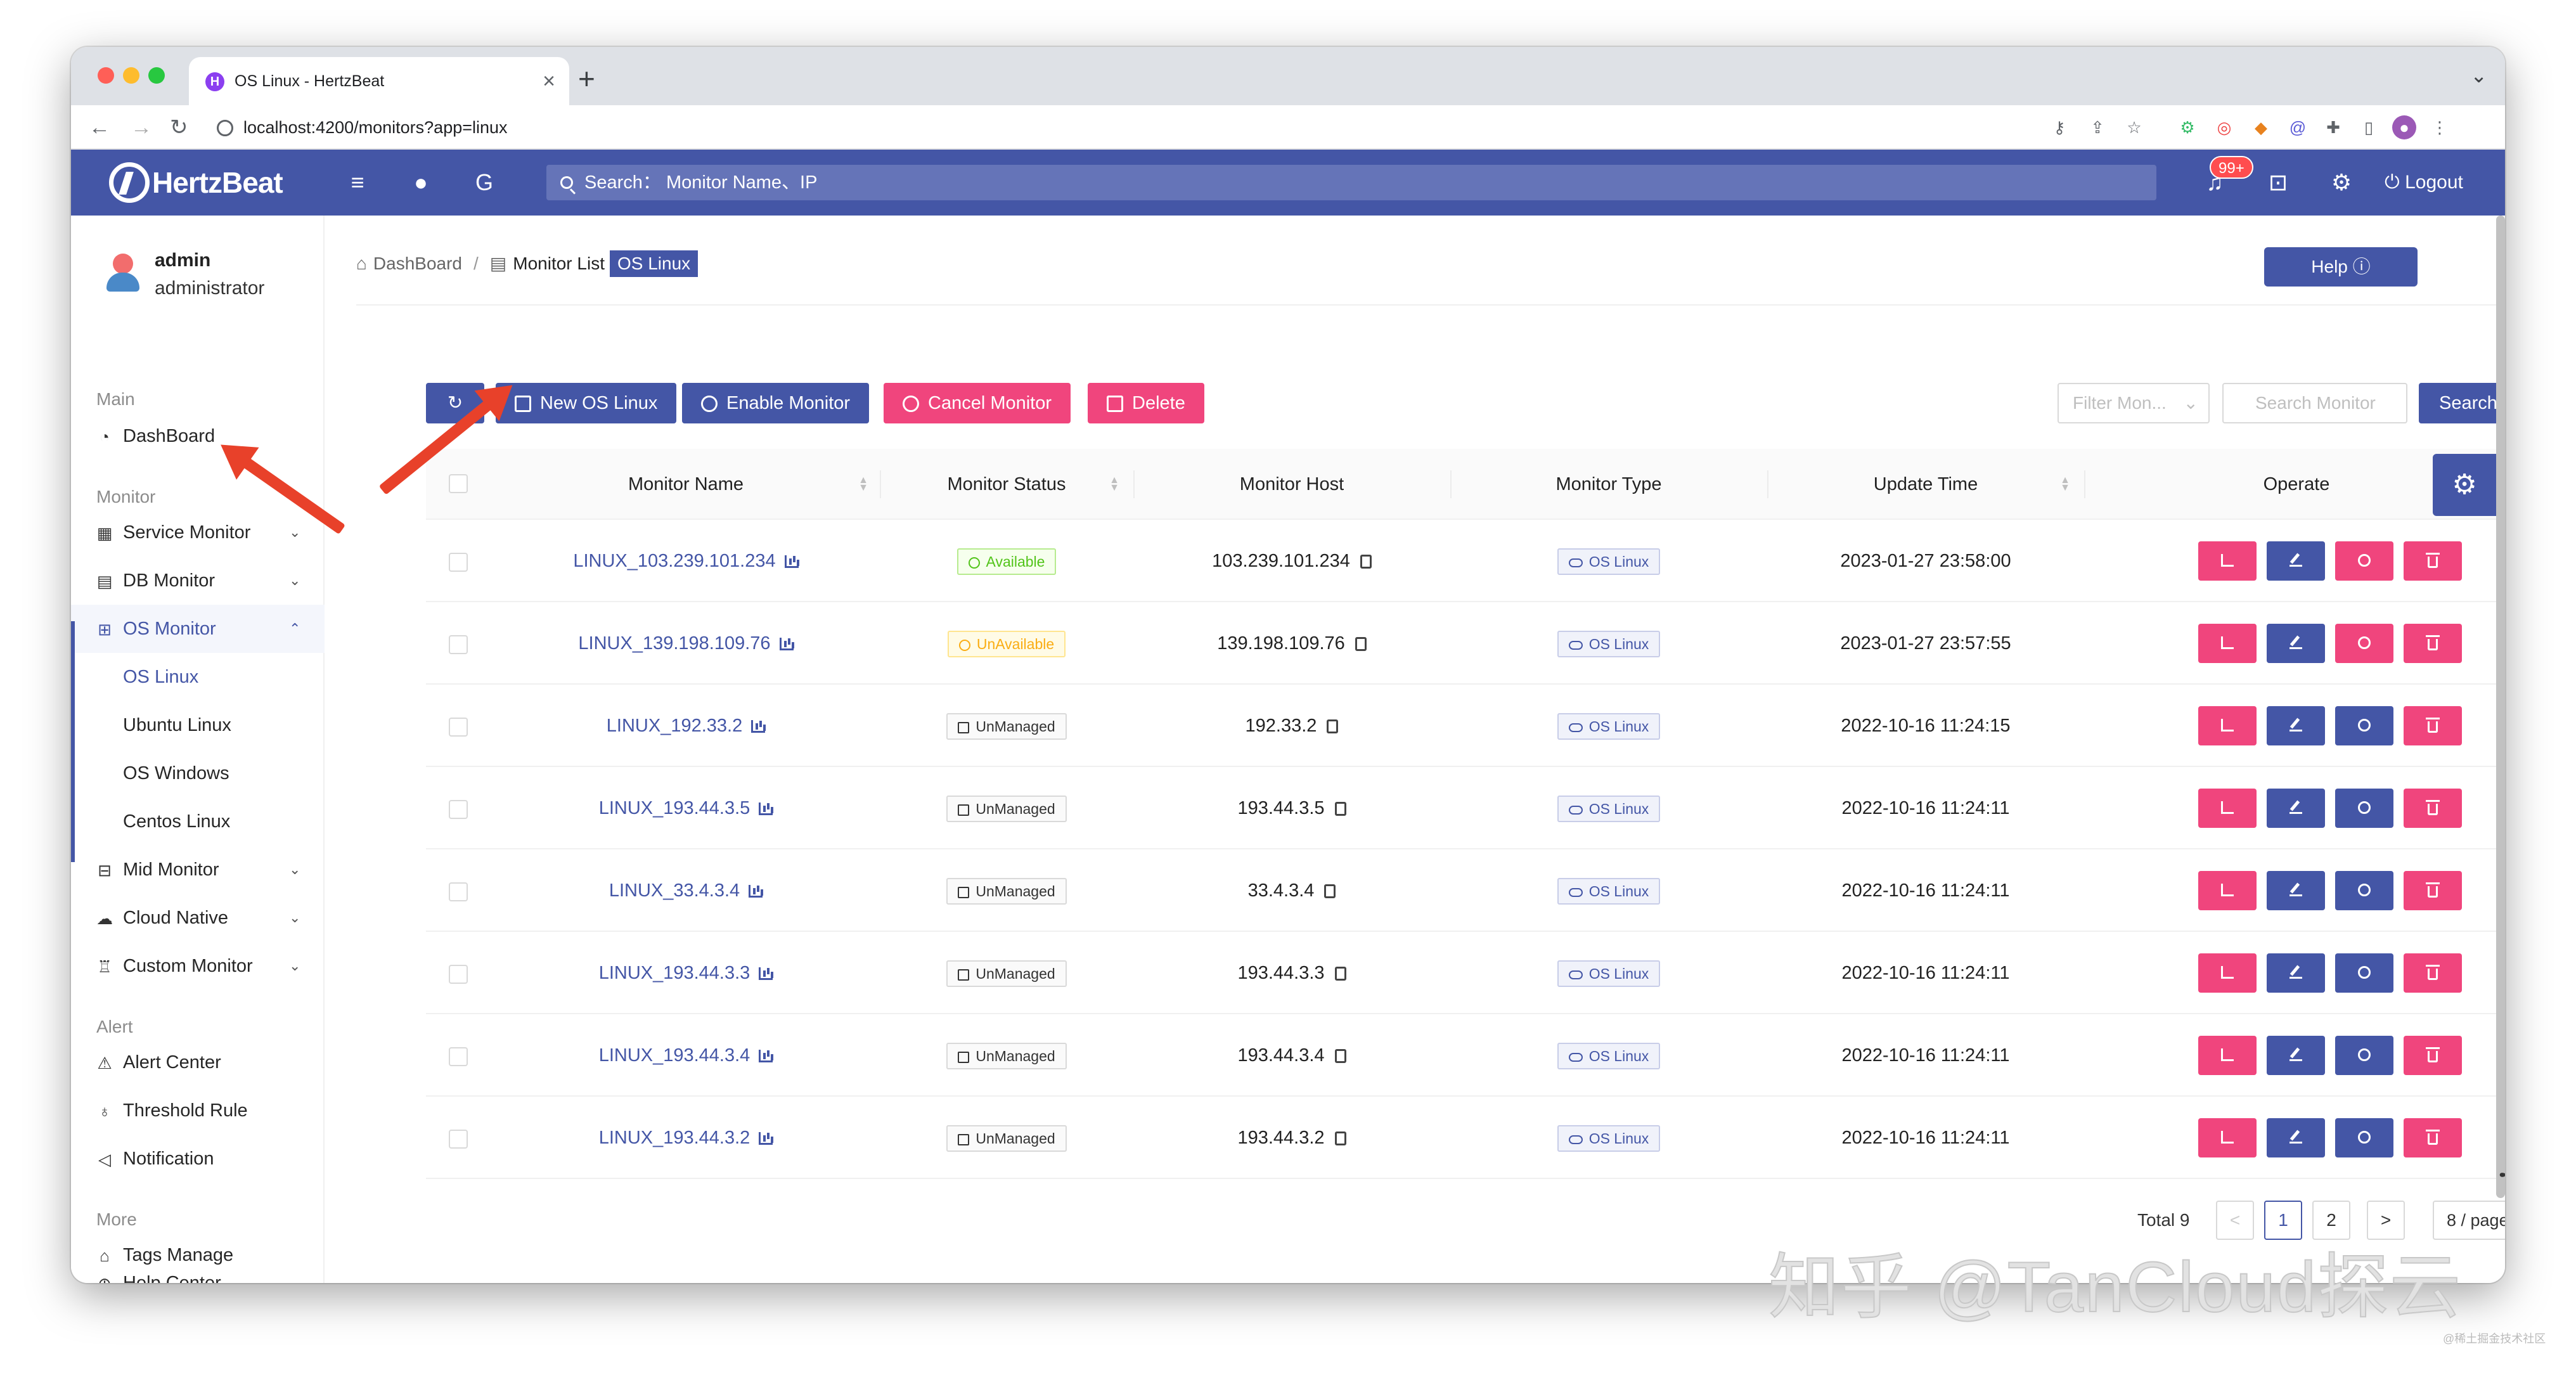  I want to click on minimize-window-dot, so click(131, 75).